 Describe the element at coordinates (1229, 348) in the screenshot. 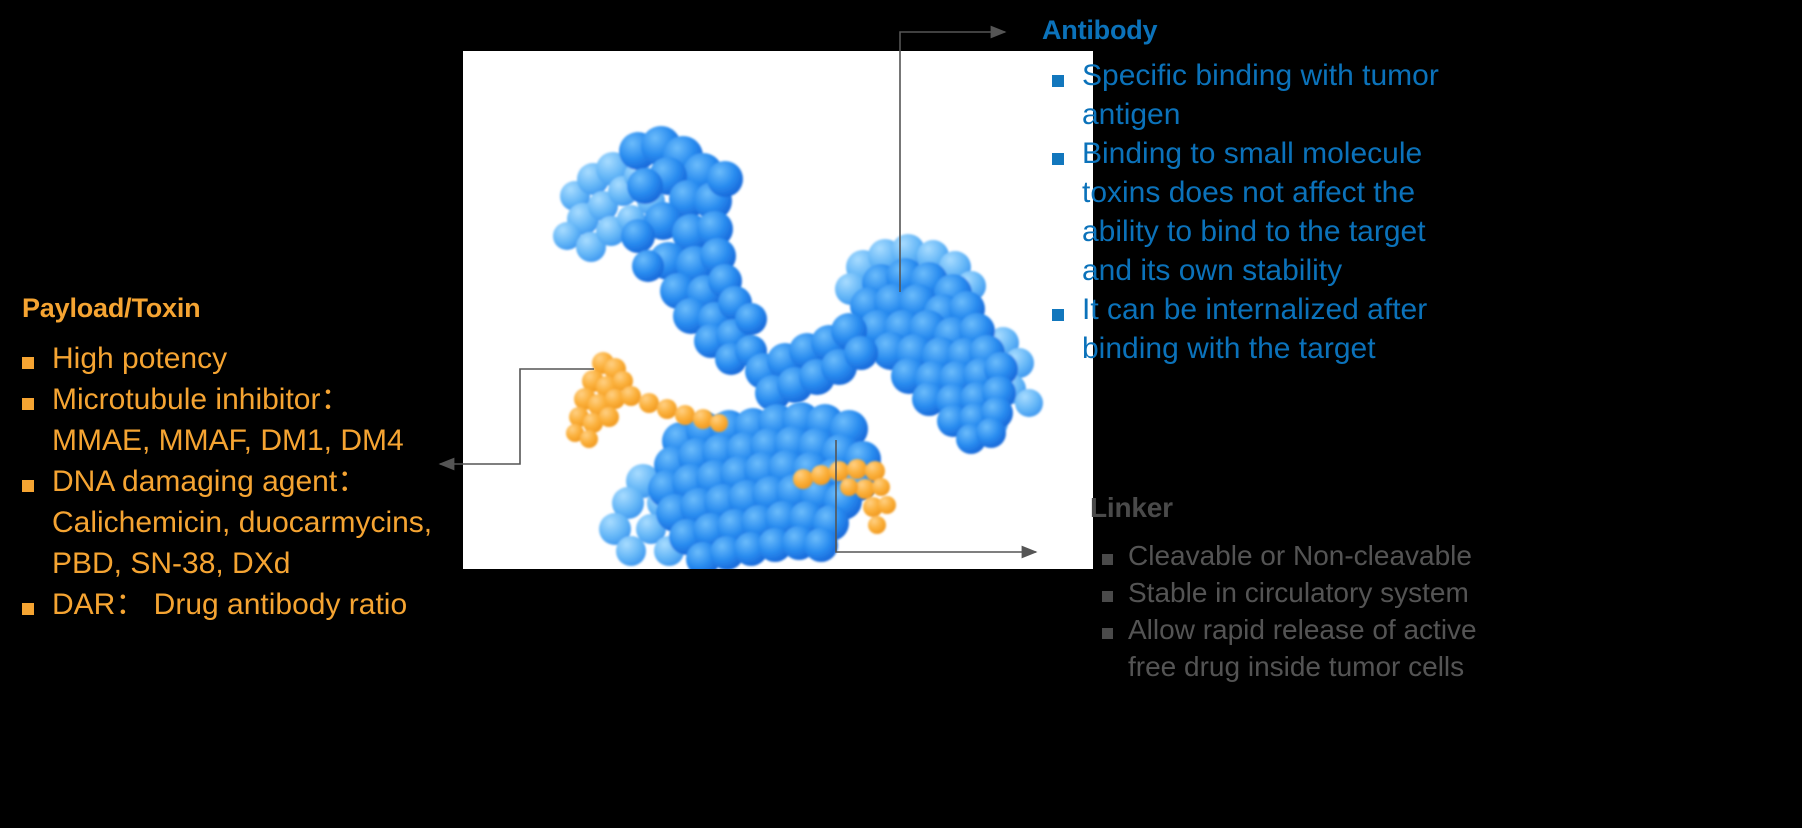

I see `bullet-line: binding with the target` at that location.